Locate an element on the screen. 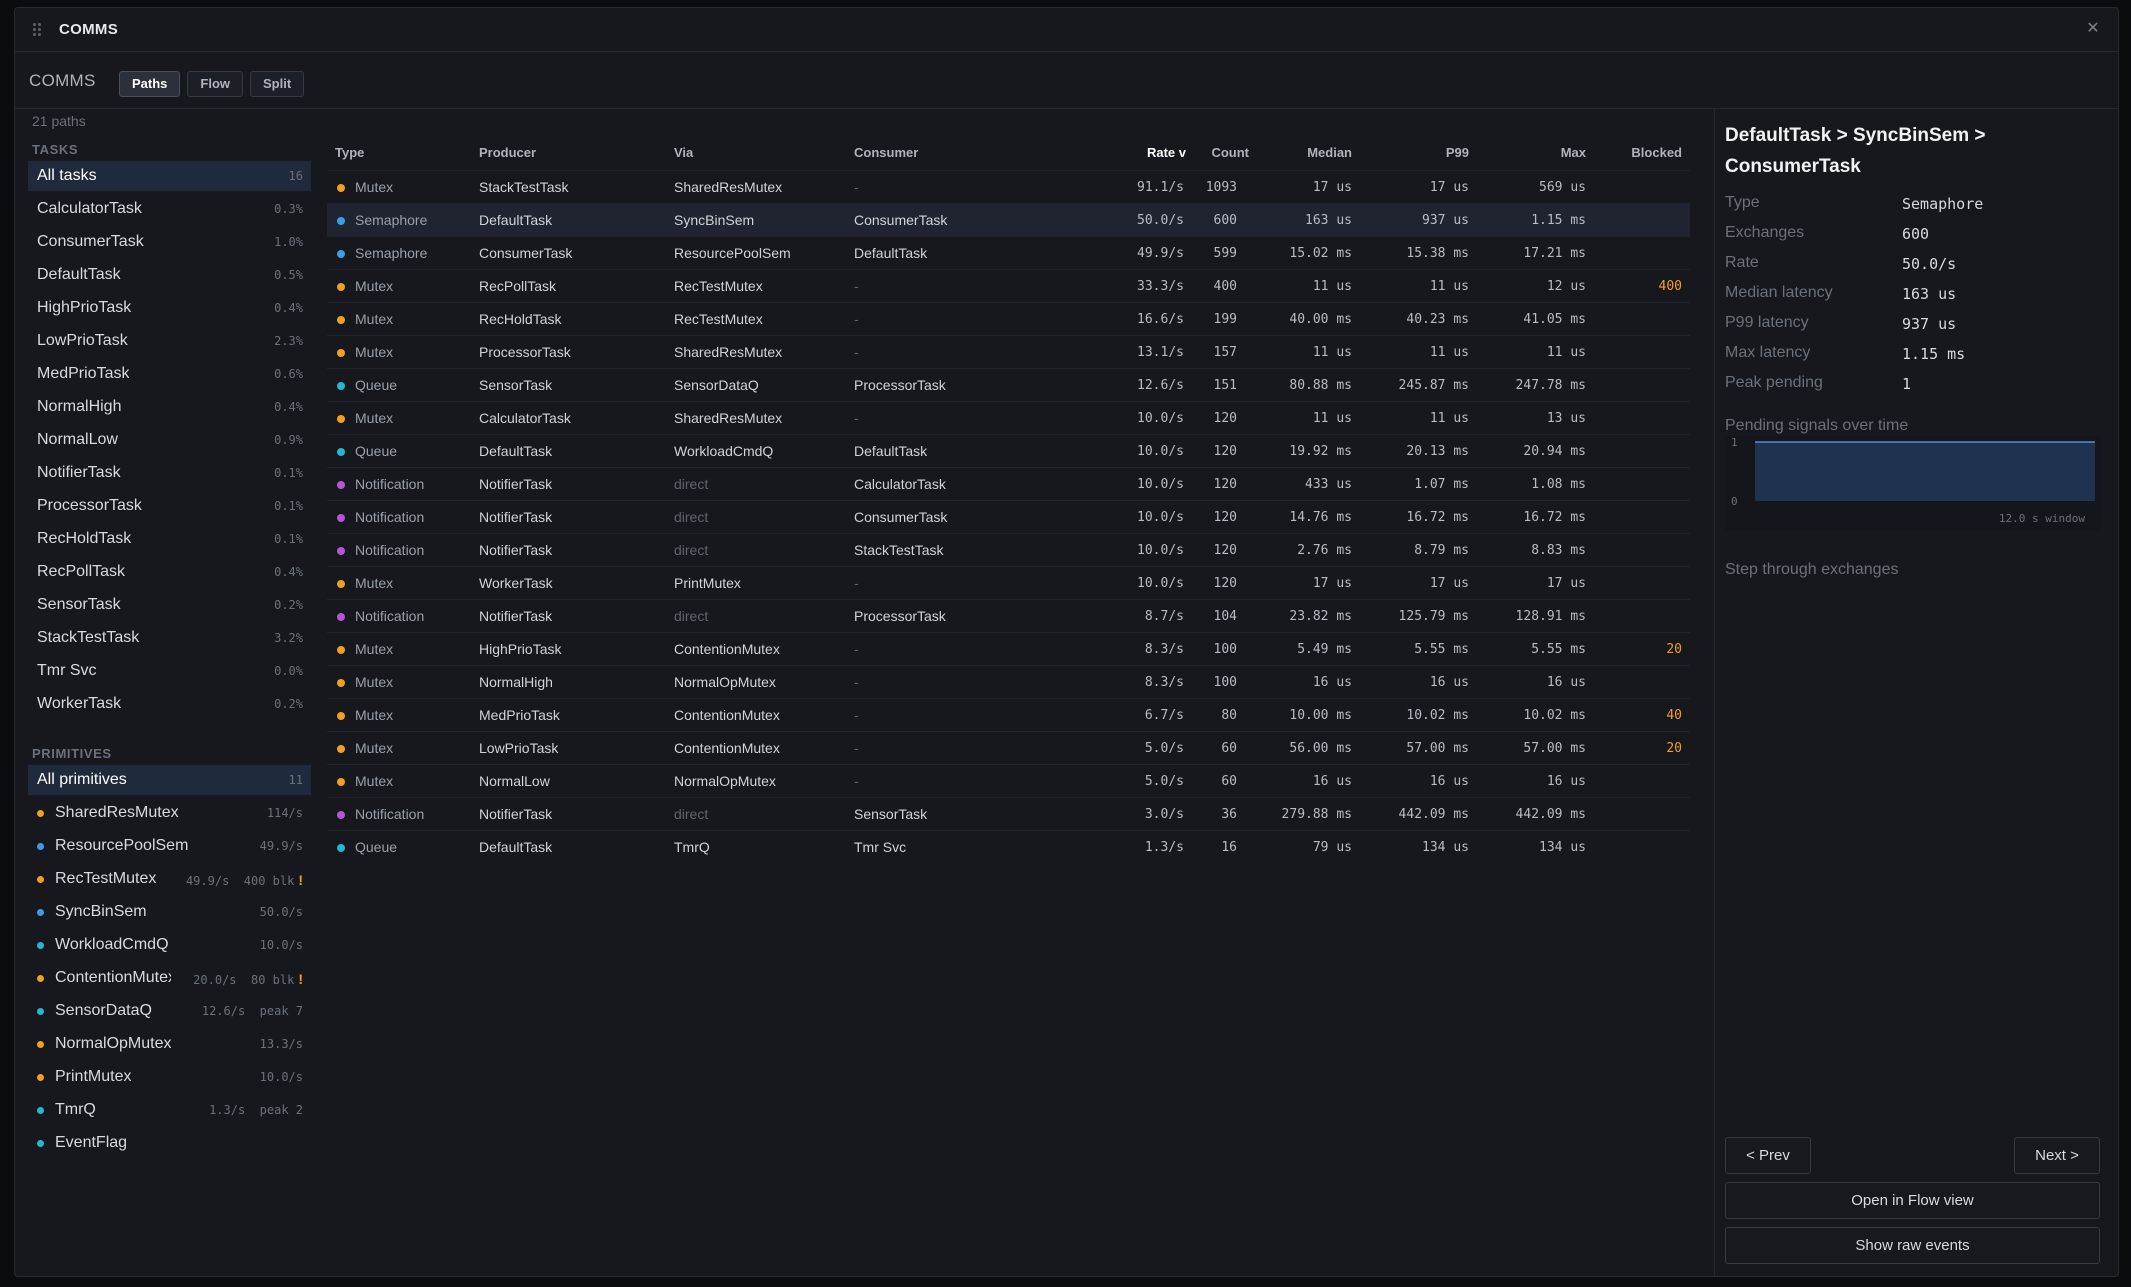  sidebar-item-primitive: PrintMutex 10.0/s is located at coordinates (169, 1077).